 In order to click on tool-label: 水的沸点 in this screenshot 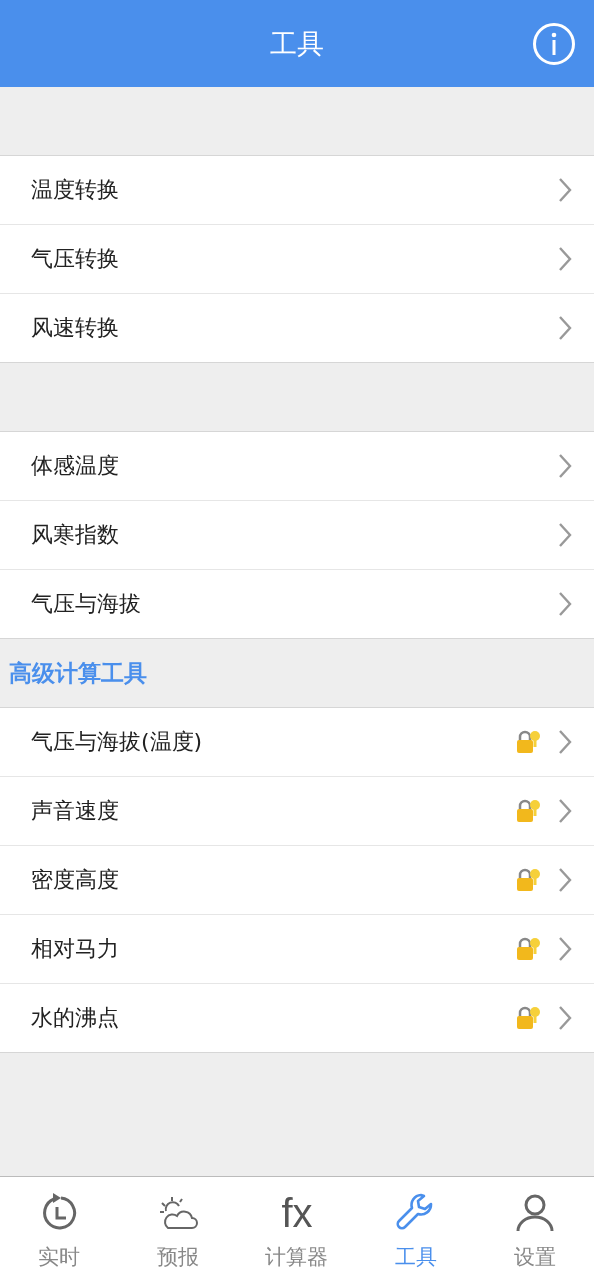, I will do `click(75, 1018)`.